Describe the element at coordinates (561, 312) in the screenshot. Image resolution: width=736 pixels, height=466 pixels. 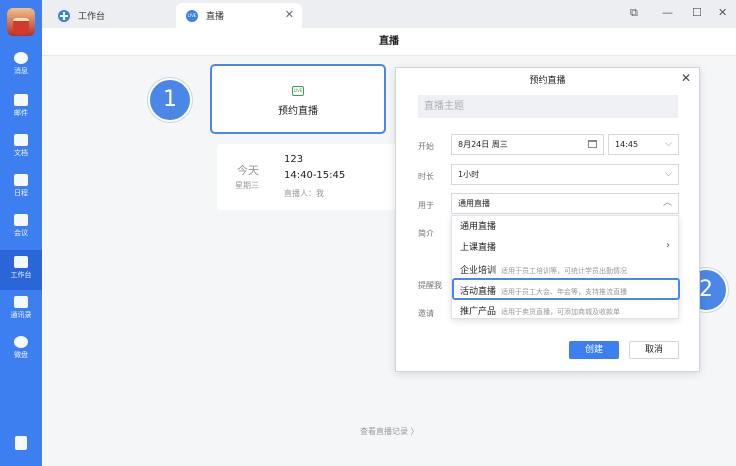
I see `option-desc: 适用于卖货直播，可添加商城及收款单` at that location.